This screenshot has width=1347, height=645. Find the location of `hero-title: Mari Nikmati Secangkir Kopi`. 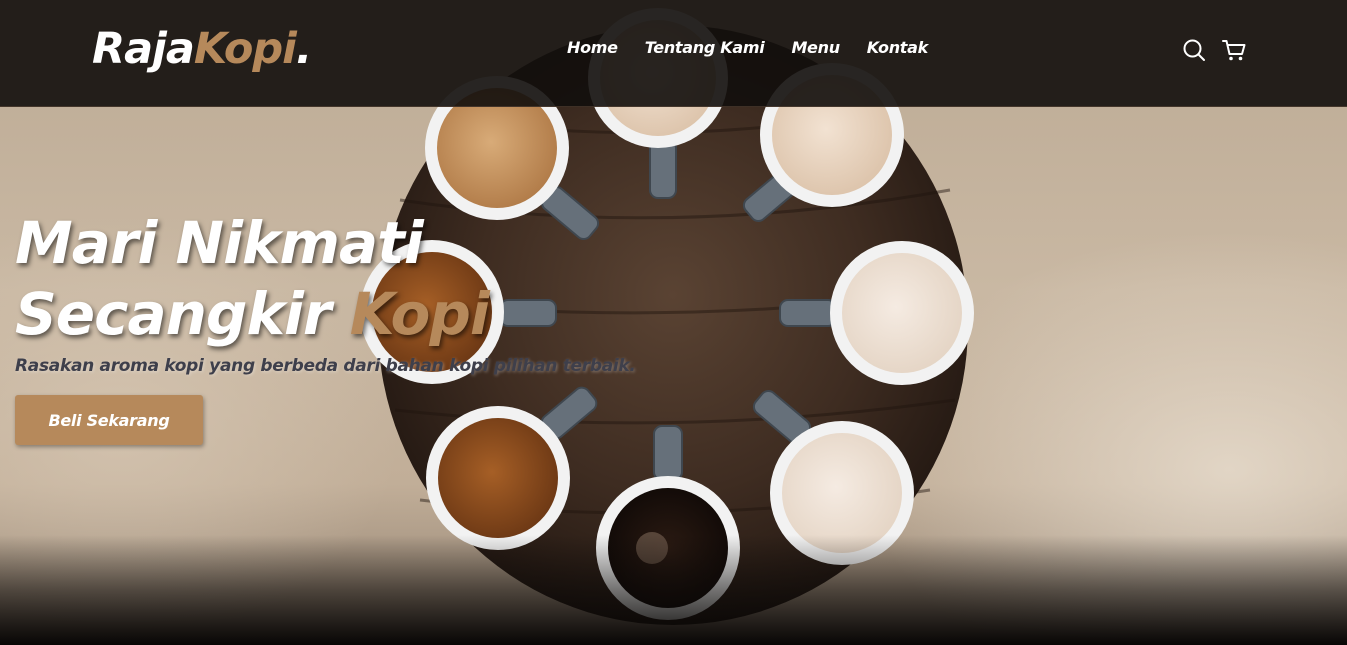

hero-title: Mari Nikmati Secangkir Kopi is located at coordinates (325, 279).